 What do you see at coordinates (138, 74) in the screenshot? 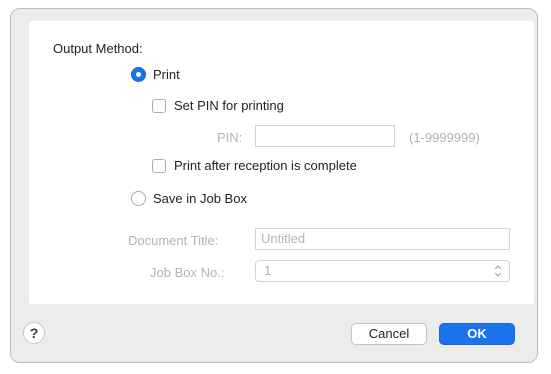
I see `print-radio` at bounding box center [138, 74].